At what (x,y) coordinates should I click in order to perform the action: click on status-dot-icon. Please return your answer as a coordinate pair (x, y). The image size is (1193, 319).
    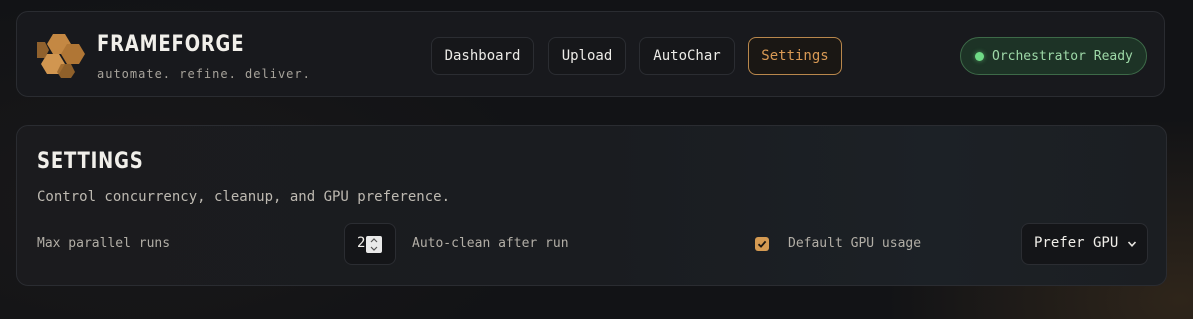
    Looking at the image, I should click on (979, 56).